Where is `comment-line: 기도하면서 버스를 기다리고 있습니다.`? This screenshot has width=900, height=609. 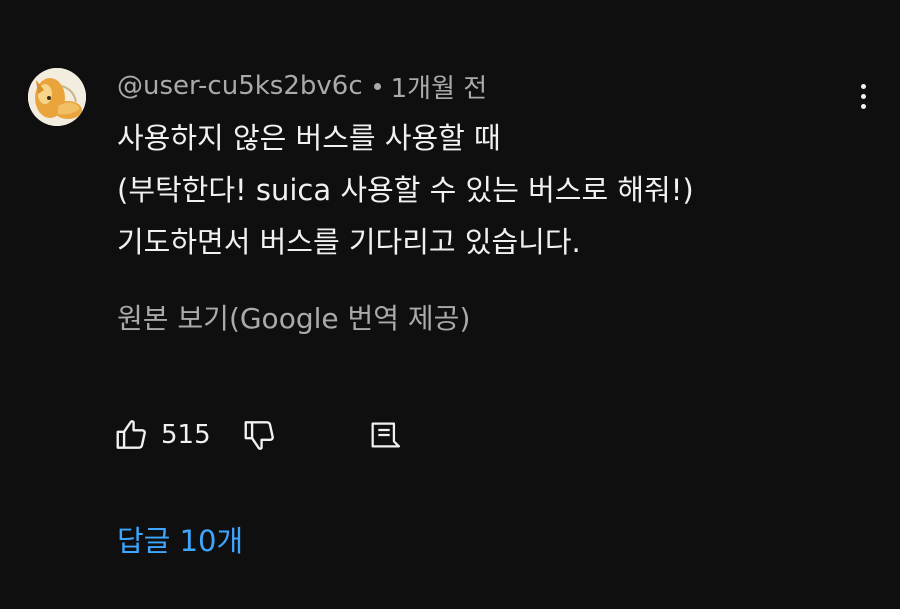 comment-line: 기도하면서 버스를 기다리고 있습니다. is located at coordinates (349, 242).